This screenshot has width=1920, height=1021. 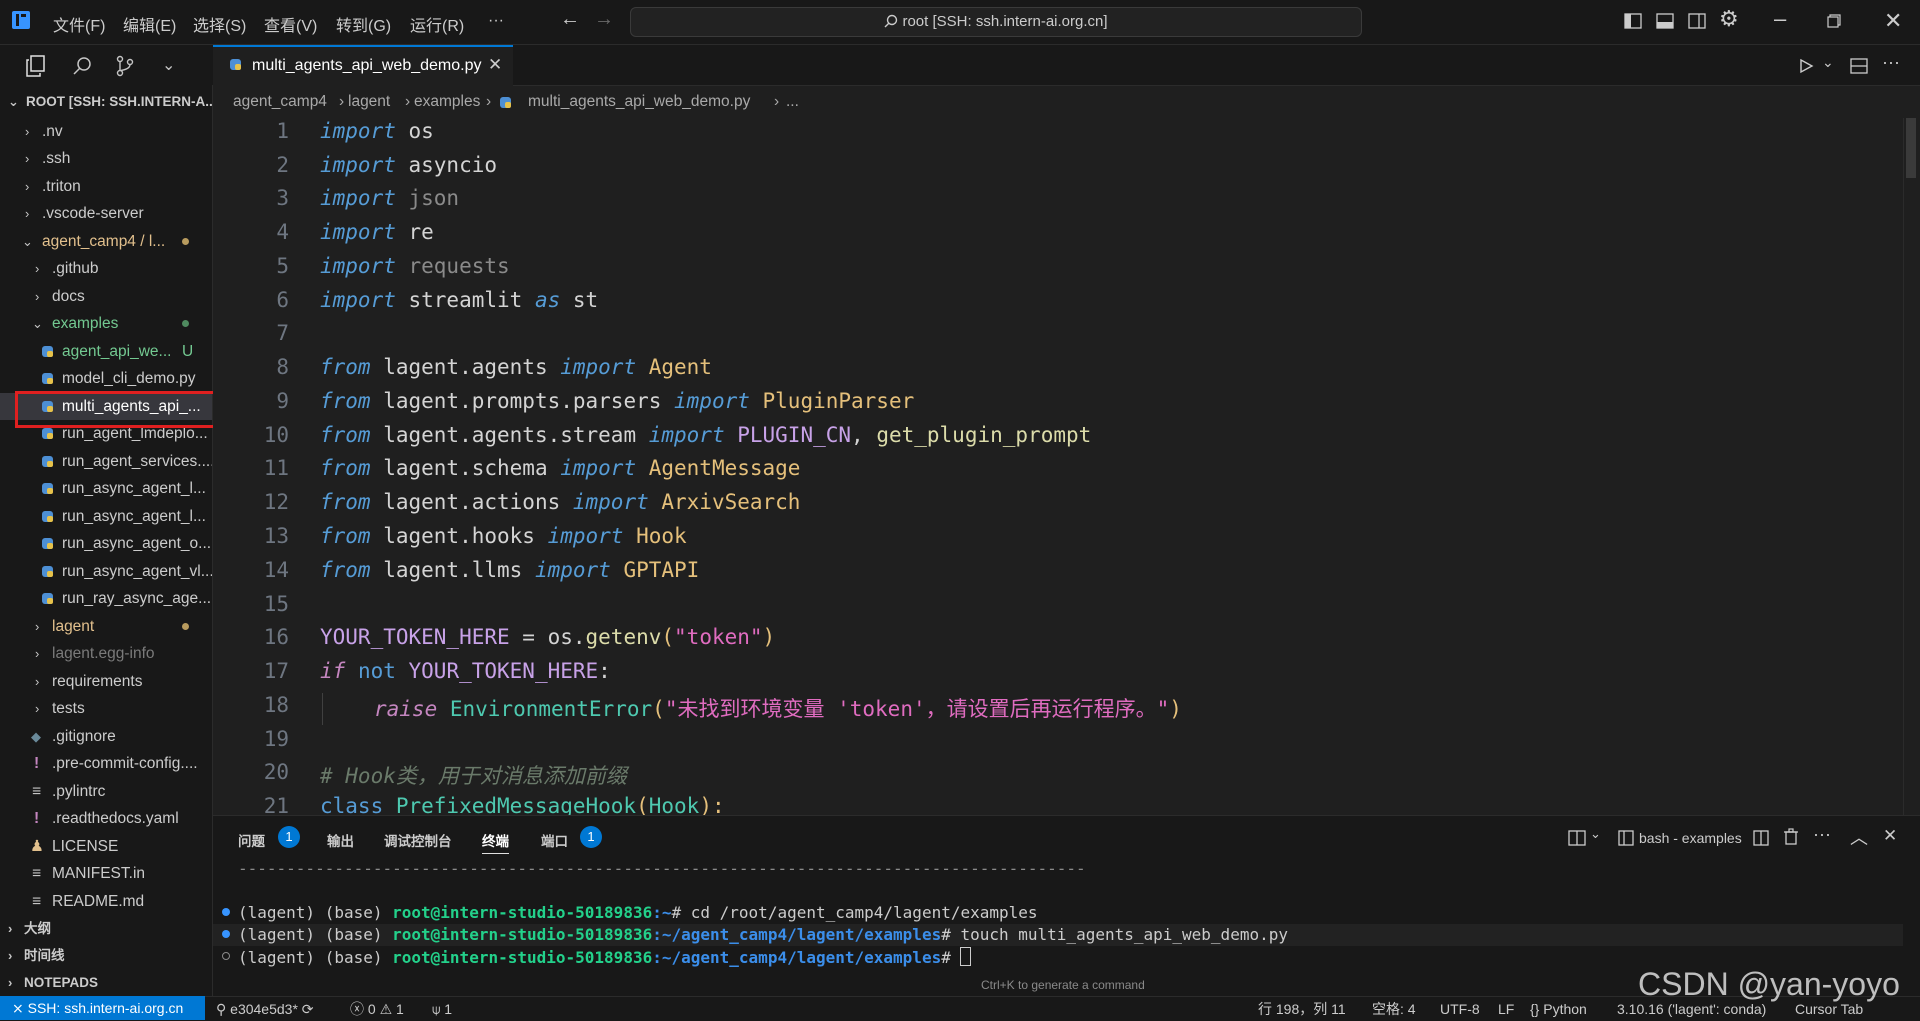 What do you see at coordinates (106, 982) in the screenshot?
I see `section-notepads: › NOTEPADS` at bounding box center [106, 982].